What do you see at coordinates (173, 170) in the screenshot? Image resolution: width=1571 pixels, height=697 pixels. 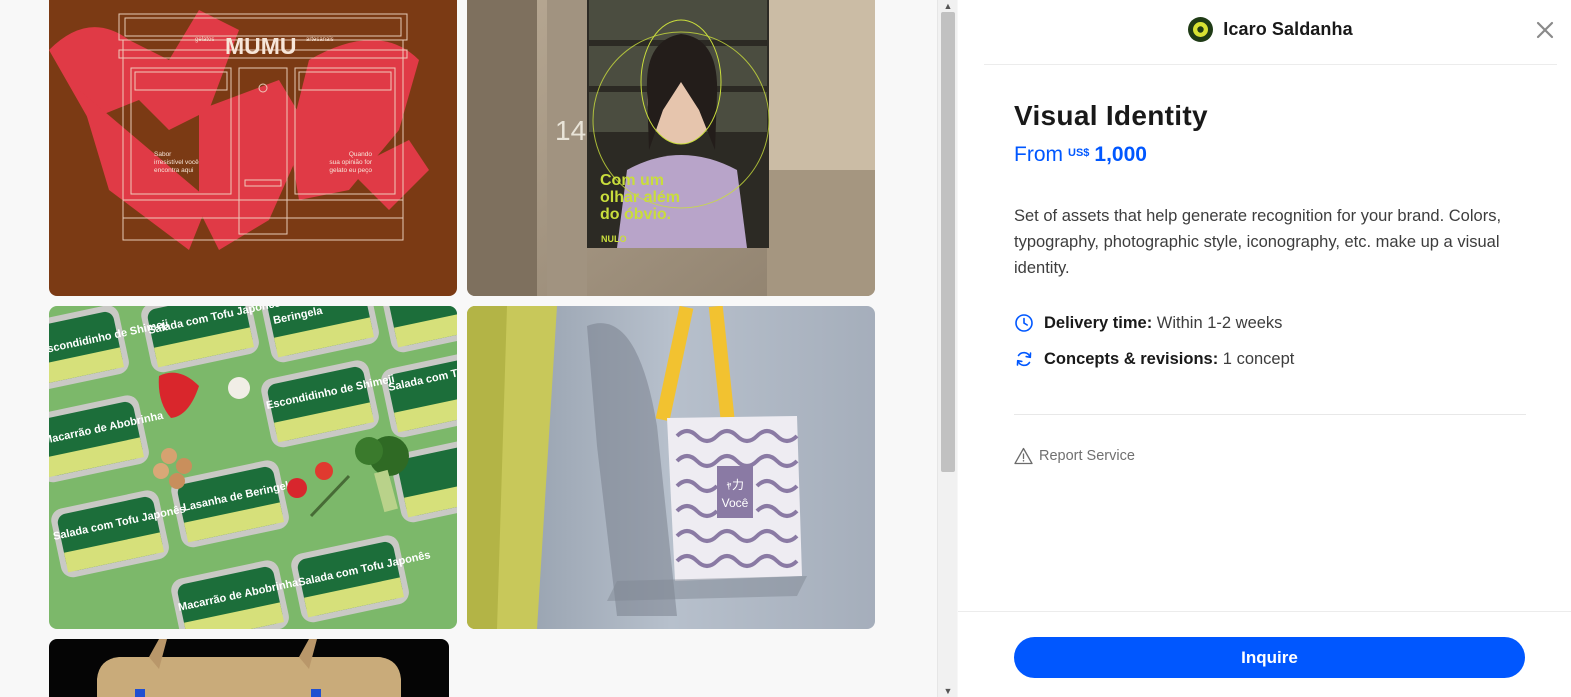 I see `mumu-left-line-3: encontra aqui` at bounding box center [173, 170].